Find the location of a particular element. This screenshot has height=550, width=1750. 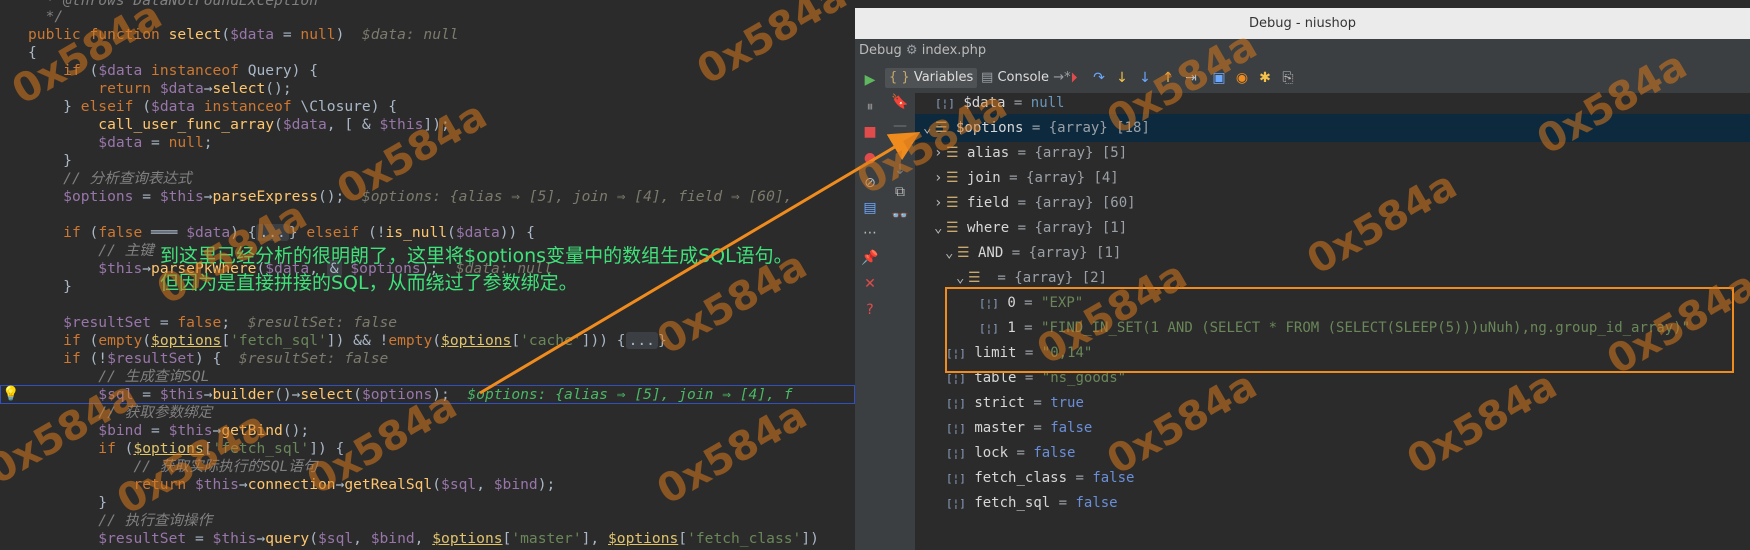

watch-icon: ◉ is located at coordinates (1242, 78).